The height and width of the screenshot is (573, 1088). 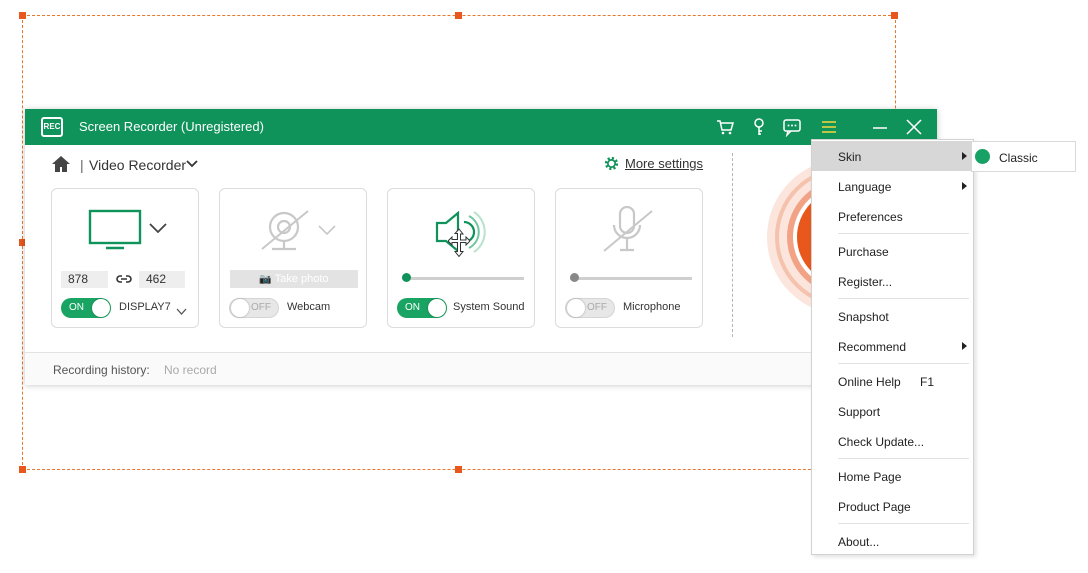 I want to click on menu-item-label: Online Help, so click(x=869, y=382).